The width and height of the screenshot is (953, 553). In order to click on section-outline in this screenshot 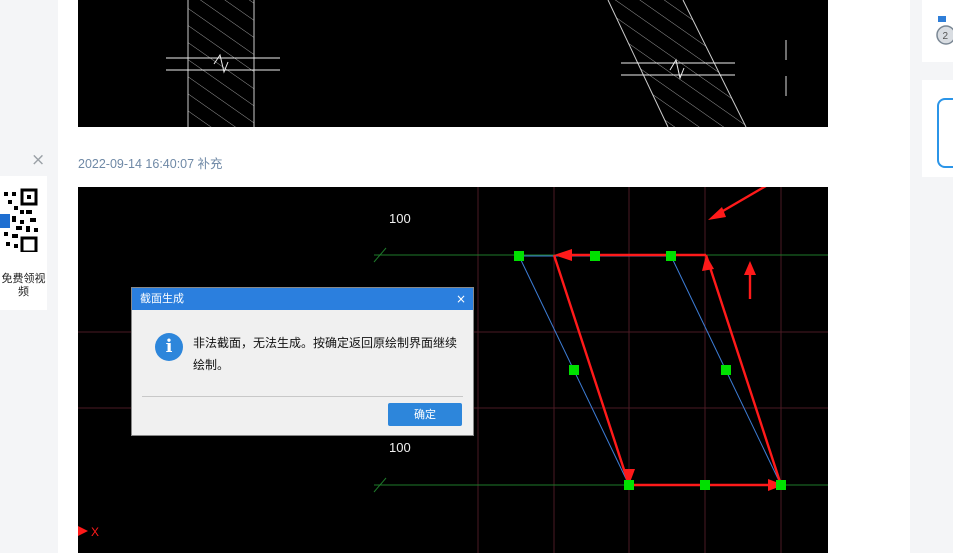, I will do `click(650, 370)`.